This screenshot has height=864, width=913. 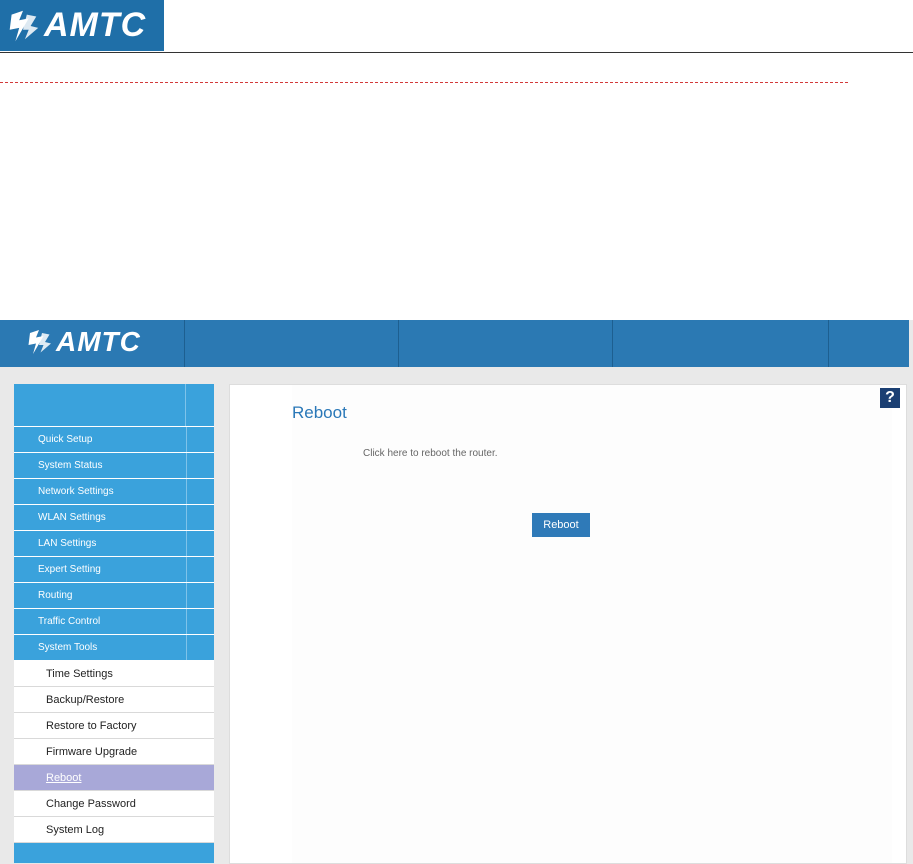 I want to click on submenu-item-backup-restore: Backup/Restore, so click(x=114, y=700).